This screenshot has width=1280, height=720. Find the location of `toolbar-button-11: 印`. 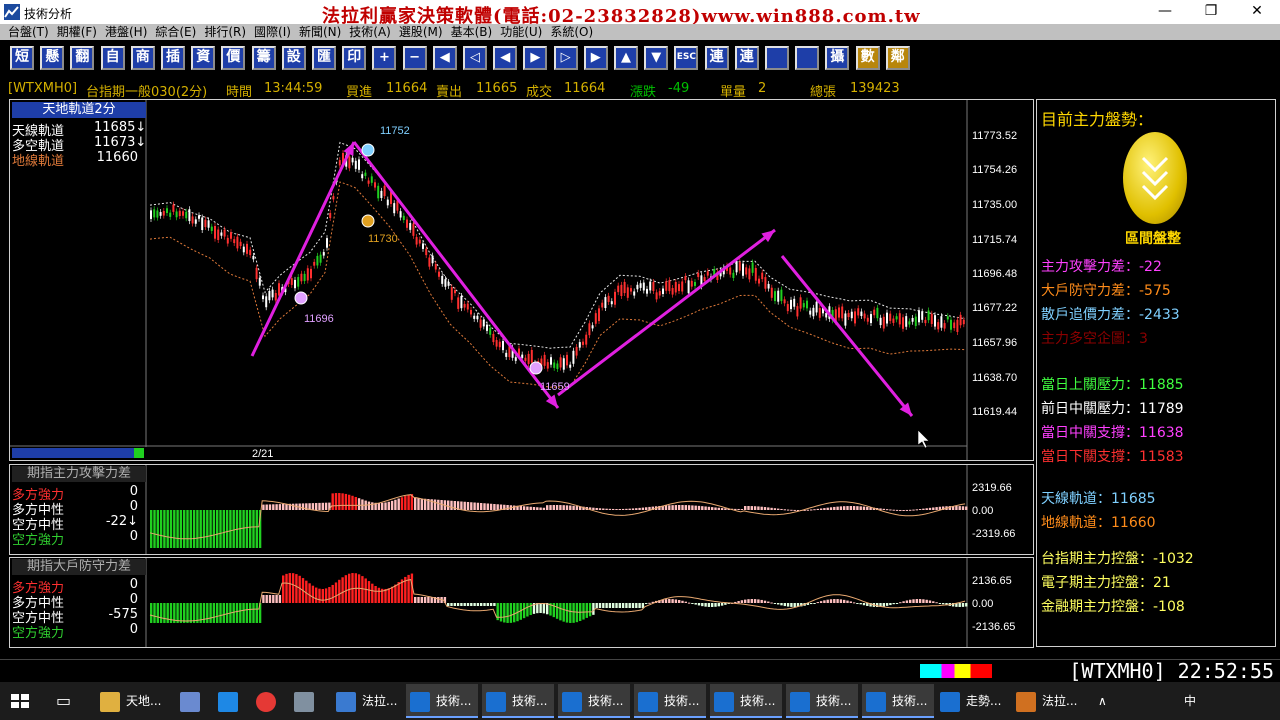

toolbar-button-11: 印 is located at coordinates (354, 58).